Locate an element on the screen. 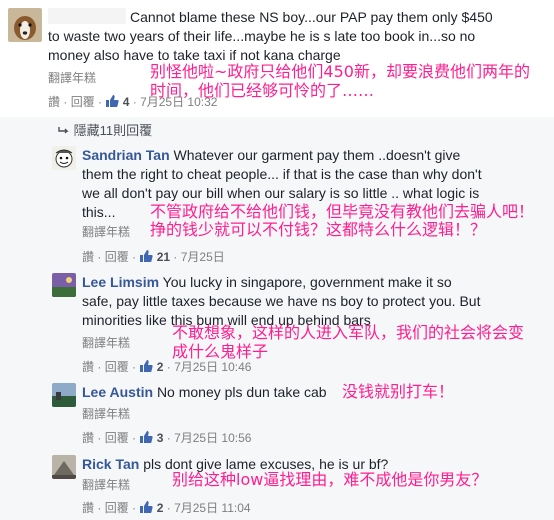 Image resolution: width=554 pixels, height=520 pixels. reply-text-line: Lee Austin No money pls dun take cab is located at coordinates (204, 392).